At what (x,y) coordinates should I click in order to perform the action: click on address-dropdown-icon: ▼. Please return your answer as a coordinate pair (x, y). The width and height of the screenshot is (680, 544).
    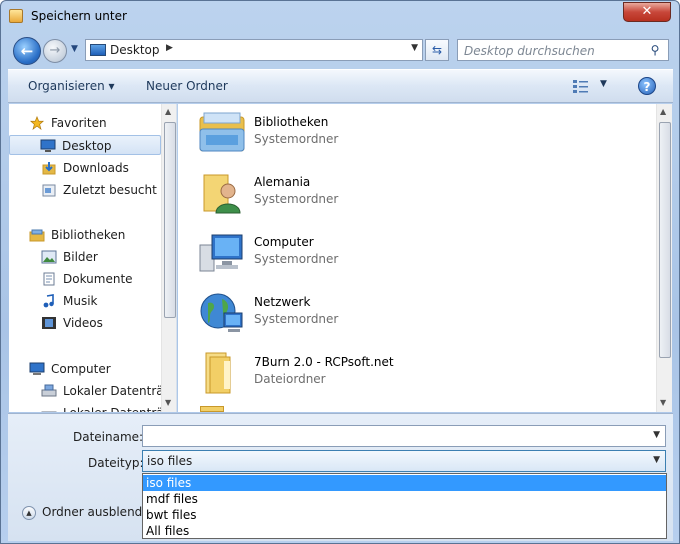
    Looking at the image, I should click on (414, 48).